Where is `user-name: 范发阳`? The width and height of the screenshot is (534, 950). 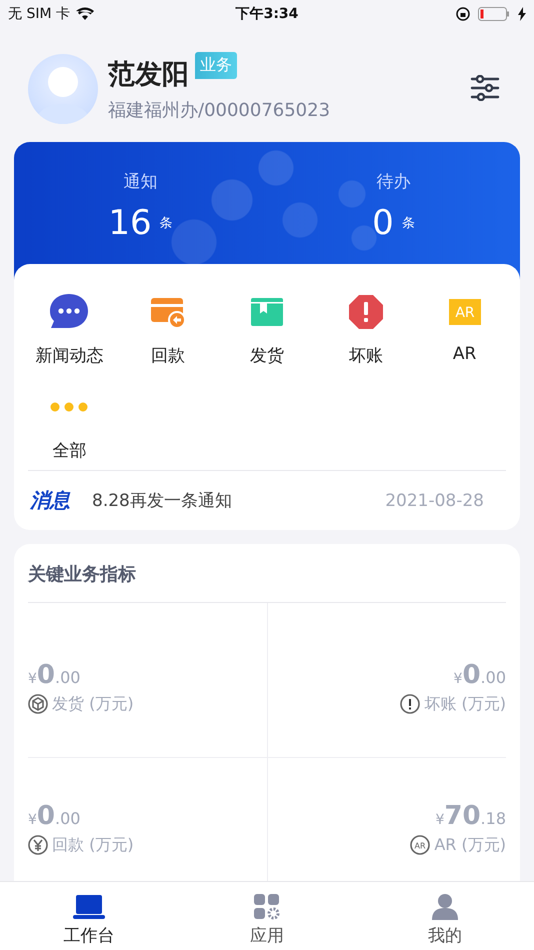
user-name: 范发阳 is located at coordinates (148, 75).